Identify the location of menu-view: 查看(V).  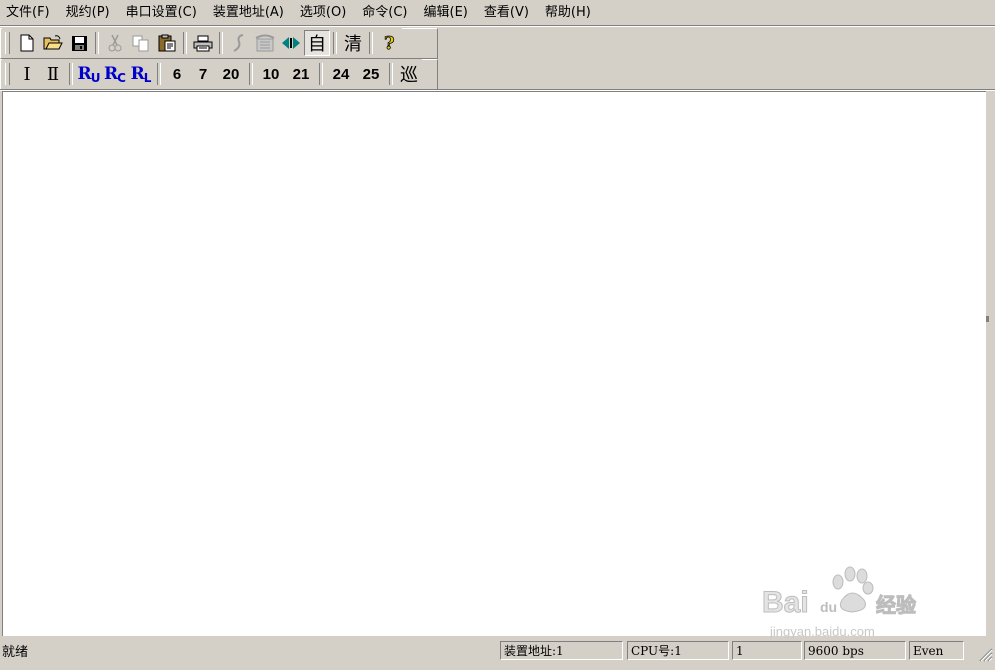
(506, 13).